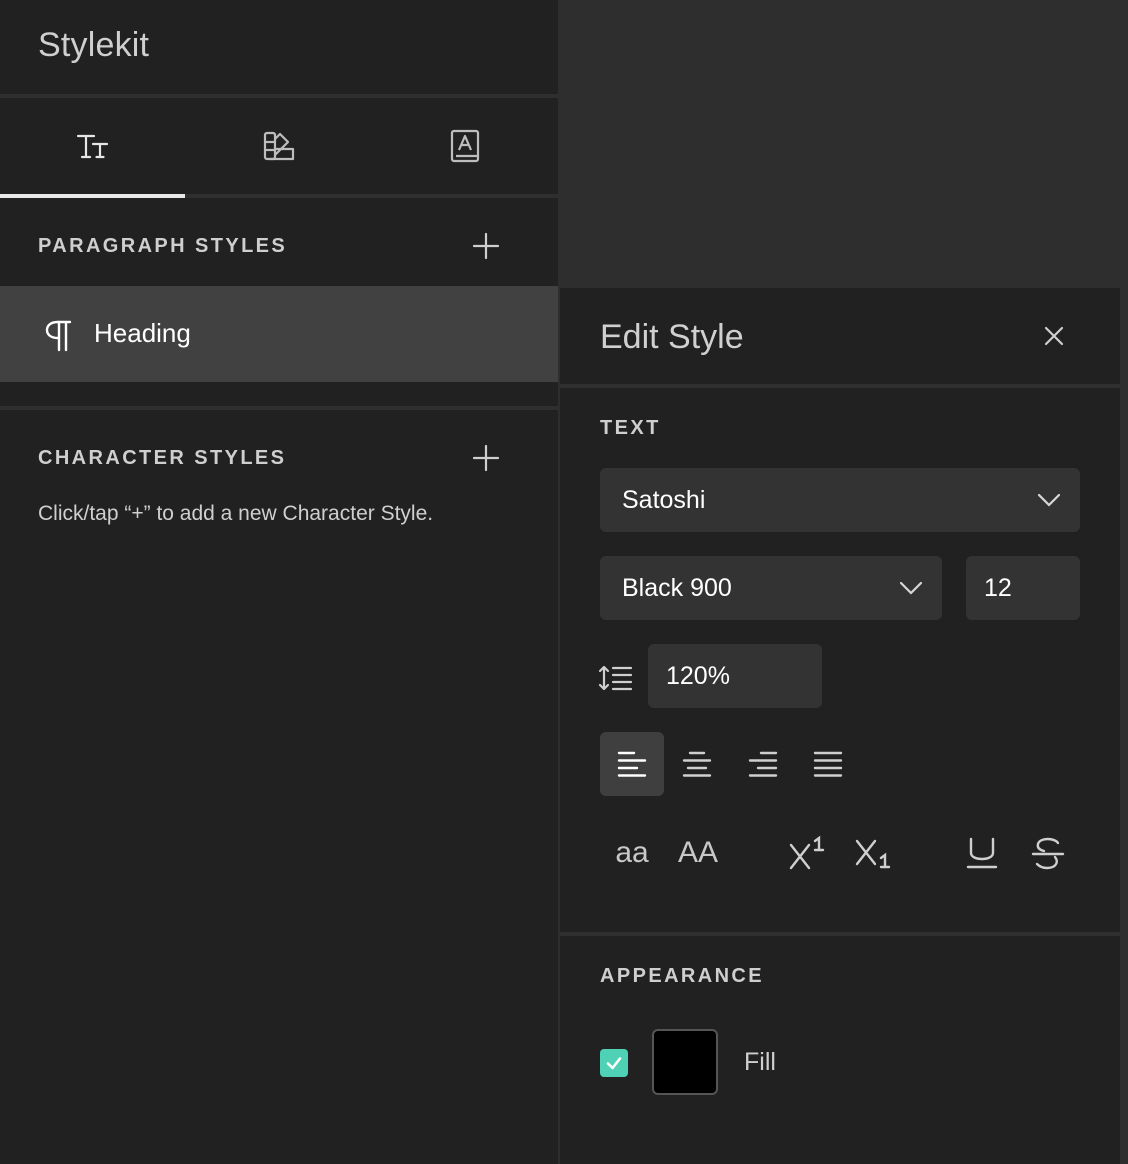 This screenshot has width=1128, height=1164. I want to click on underline-icon, so click(982, 853).